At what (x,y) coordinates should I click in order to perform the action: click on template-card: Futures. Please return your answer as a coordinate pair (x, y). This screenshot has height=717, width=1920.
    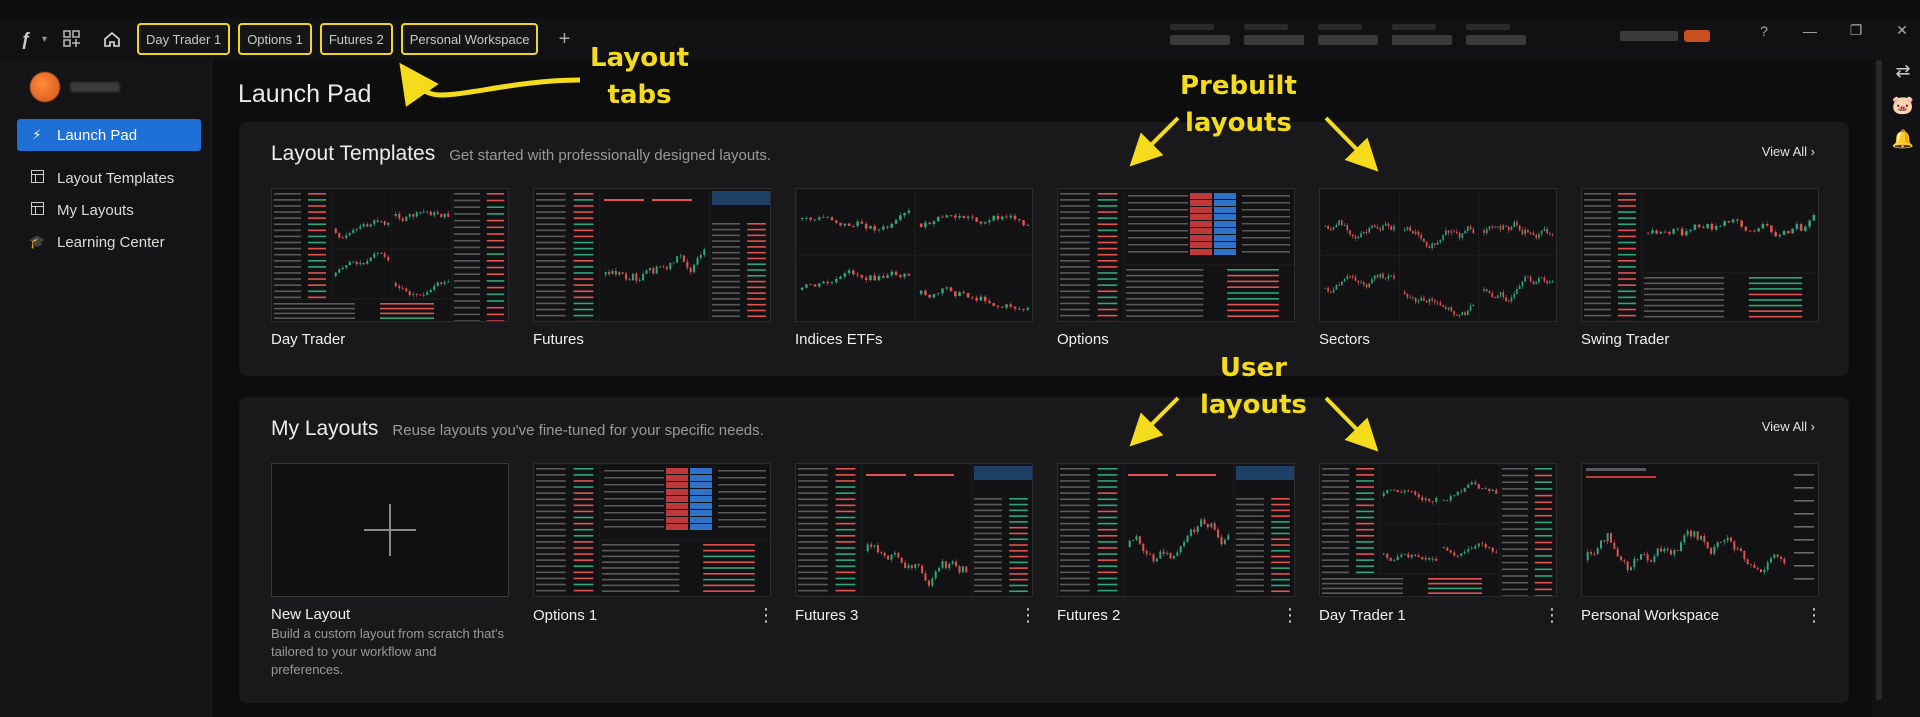
    Looking at the image, I should click on (652, 268).